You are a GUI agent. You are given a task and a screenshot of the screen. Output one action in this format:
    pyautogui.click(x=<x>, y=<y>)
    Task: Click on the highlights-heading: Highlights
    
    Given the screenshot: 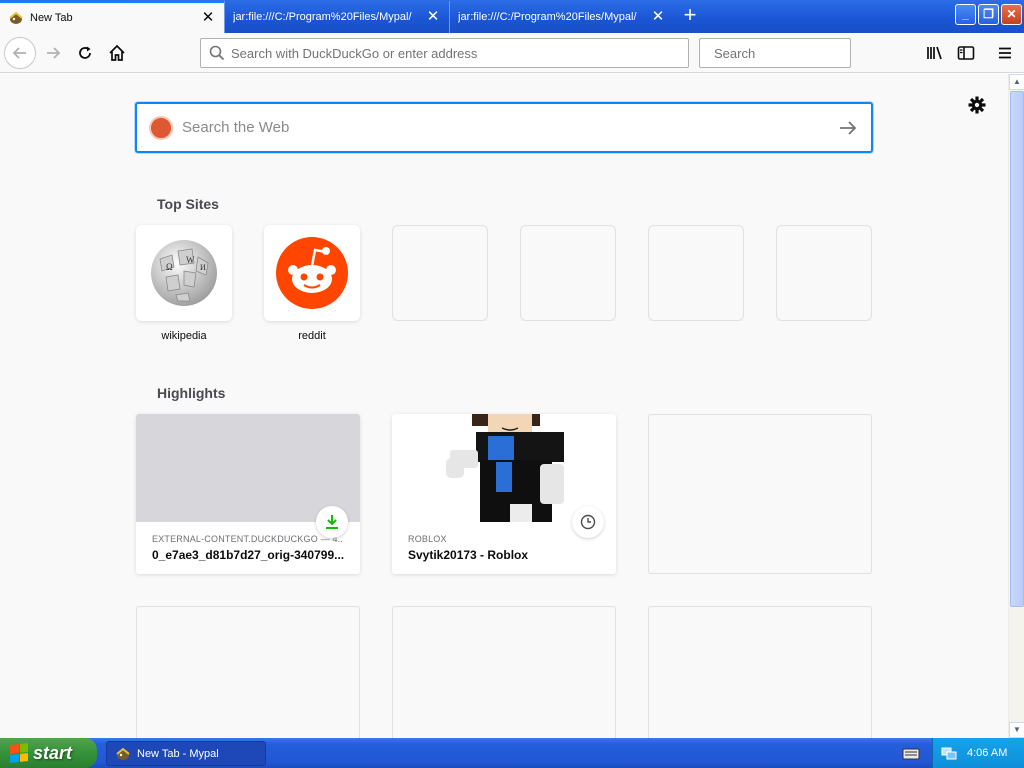 What is the action you would take?
    pyautogui.click(x=191, y=393)
    